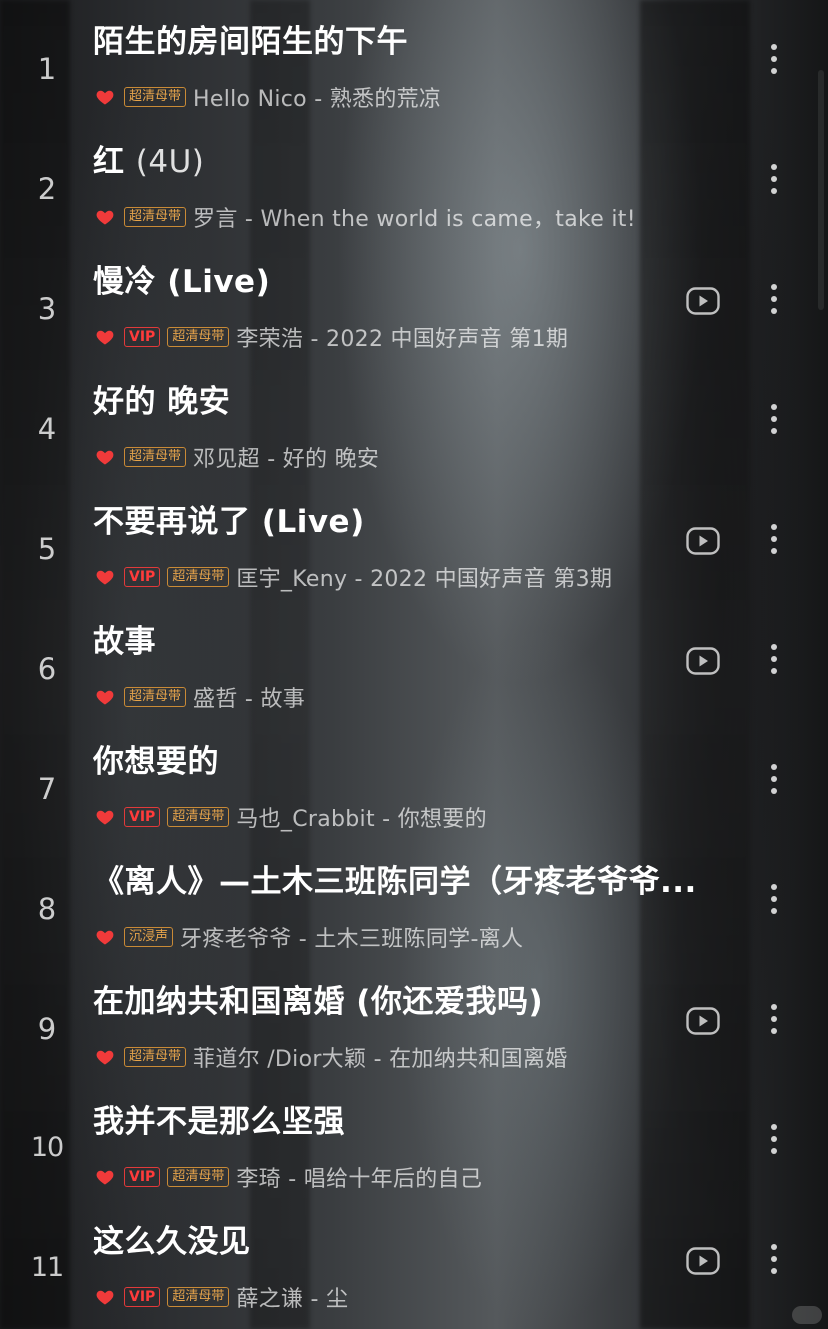 This screenshot has width=828, height=1329. What do you see at coordinates (318, 1002) in the screenshot?
I see `song-title-text: 在加纳共和国离婚 (你还爱我吗)` at bounding box center [318, 1002].